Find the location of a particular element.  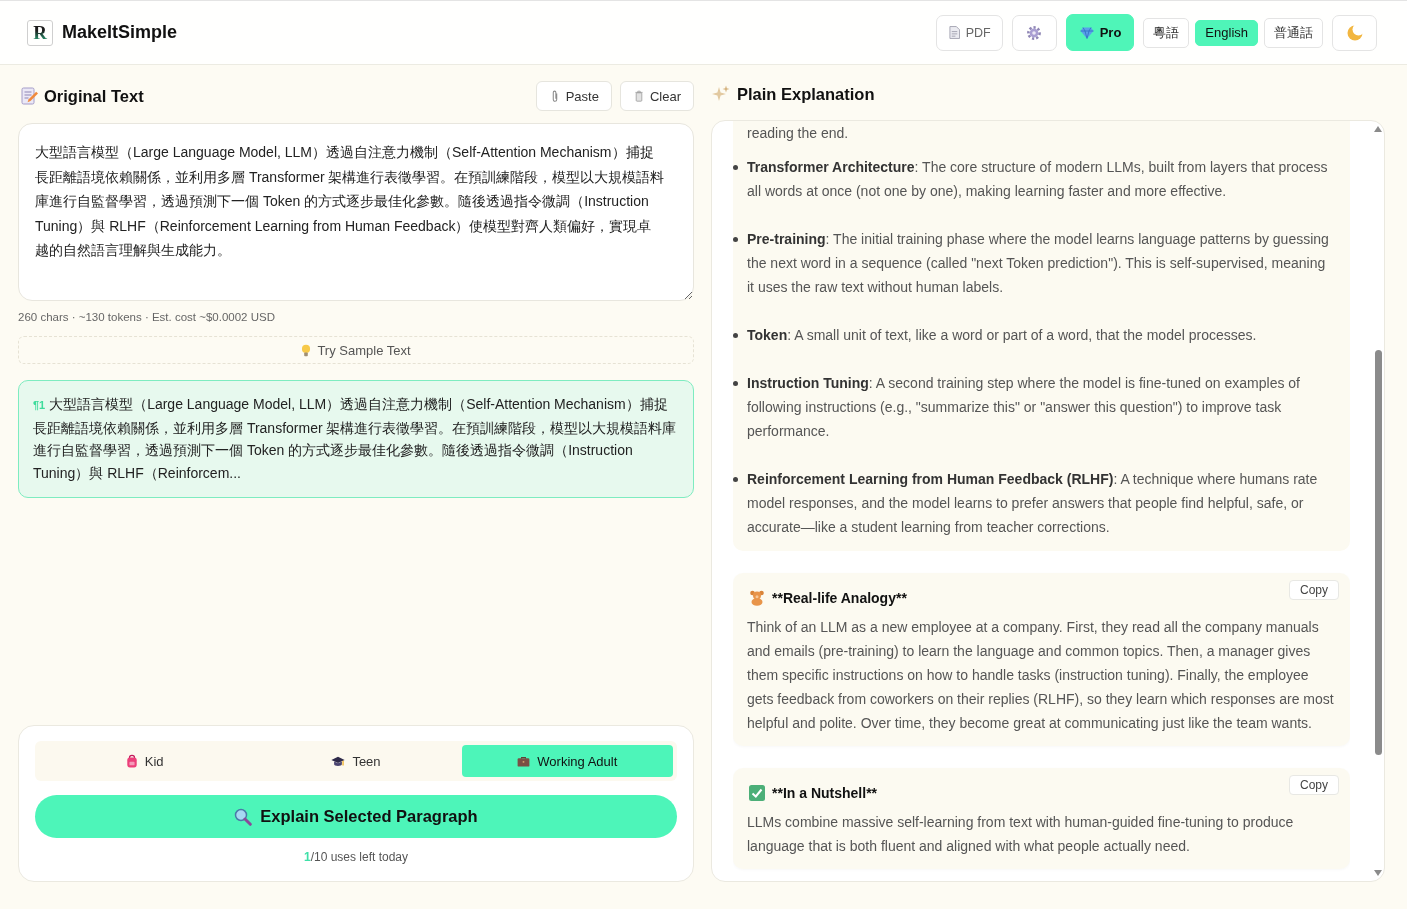

explain-button: Explain Selected Paragraph is located at coordinates (356, 816).